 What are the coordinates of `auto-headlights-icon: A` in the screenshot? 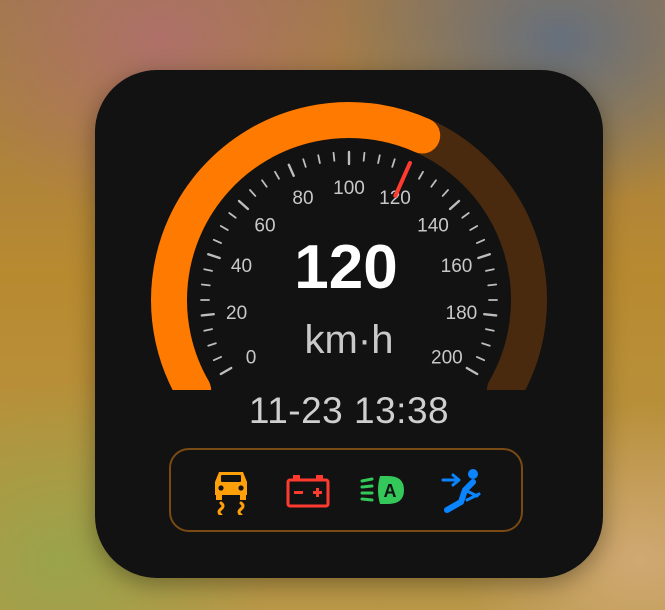 It's located at (382, 490).